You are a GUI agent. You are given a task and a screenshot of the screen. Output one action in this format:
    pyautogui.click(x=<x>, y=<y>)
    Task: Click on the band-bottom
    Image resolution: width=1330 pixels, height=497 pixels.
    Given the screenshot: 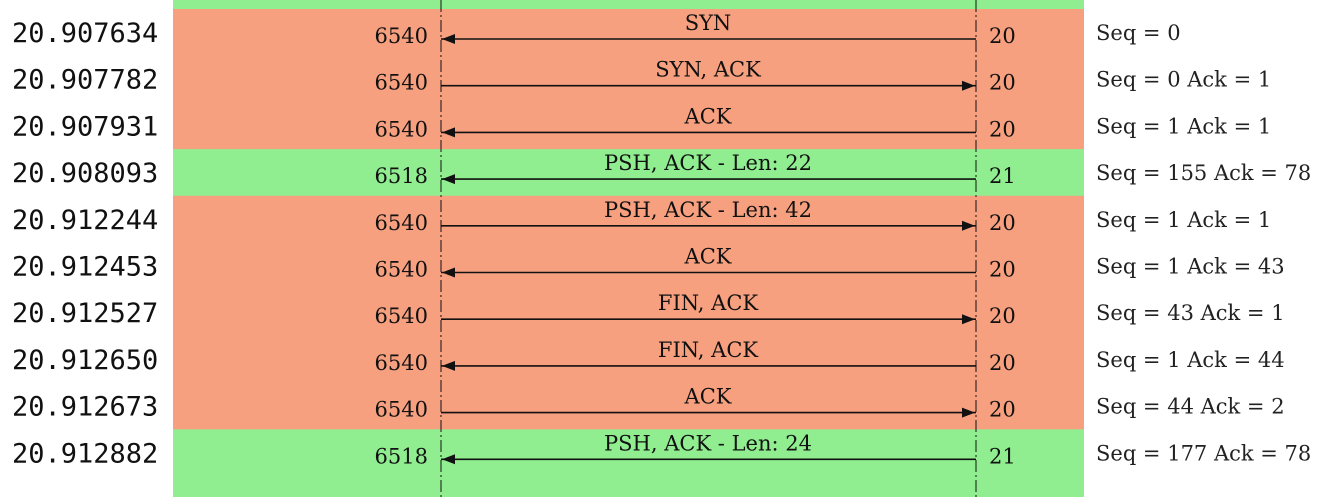 What is the action you would take?
    pyautogui.click(x=628, y=486)
    